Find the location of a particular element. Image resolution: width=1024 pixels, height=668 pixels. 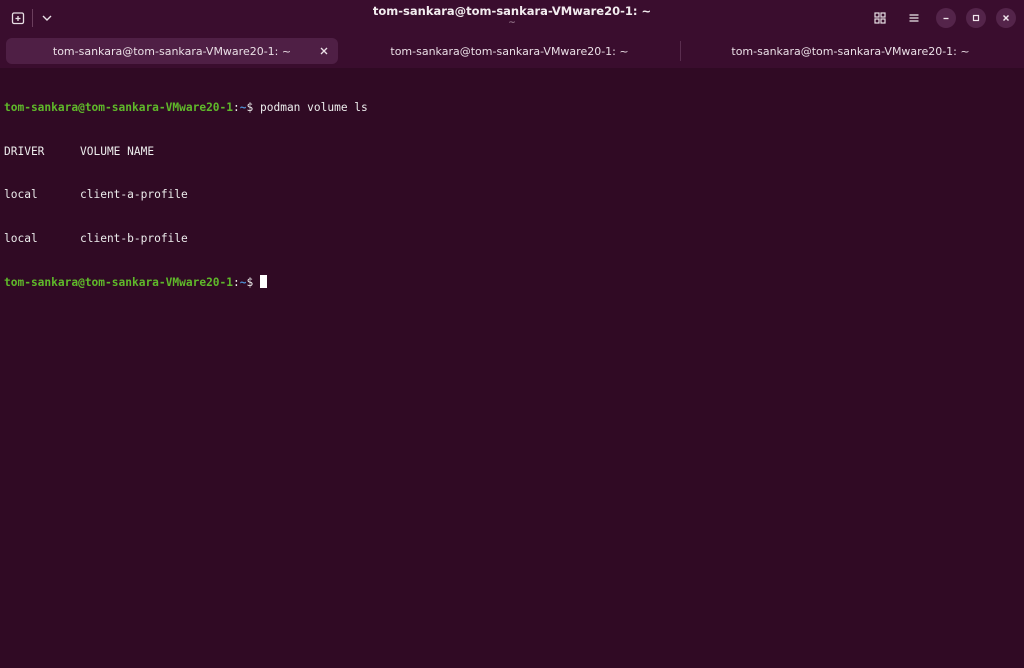

tab-overview-button is located at coordinates (880, 18).